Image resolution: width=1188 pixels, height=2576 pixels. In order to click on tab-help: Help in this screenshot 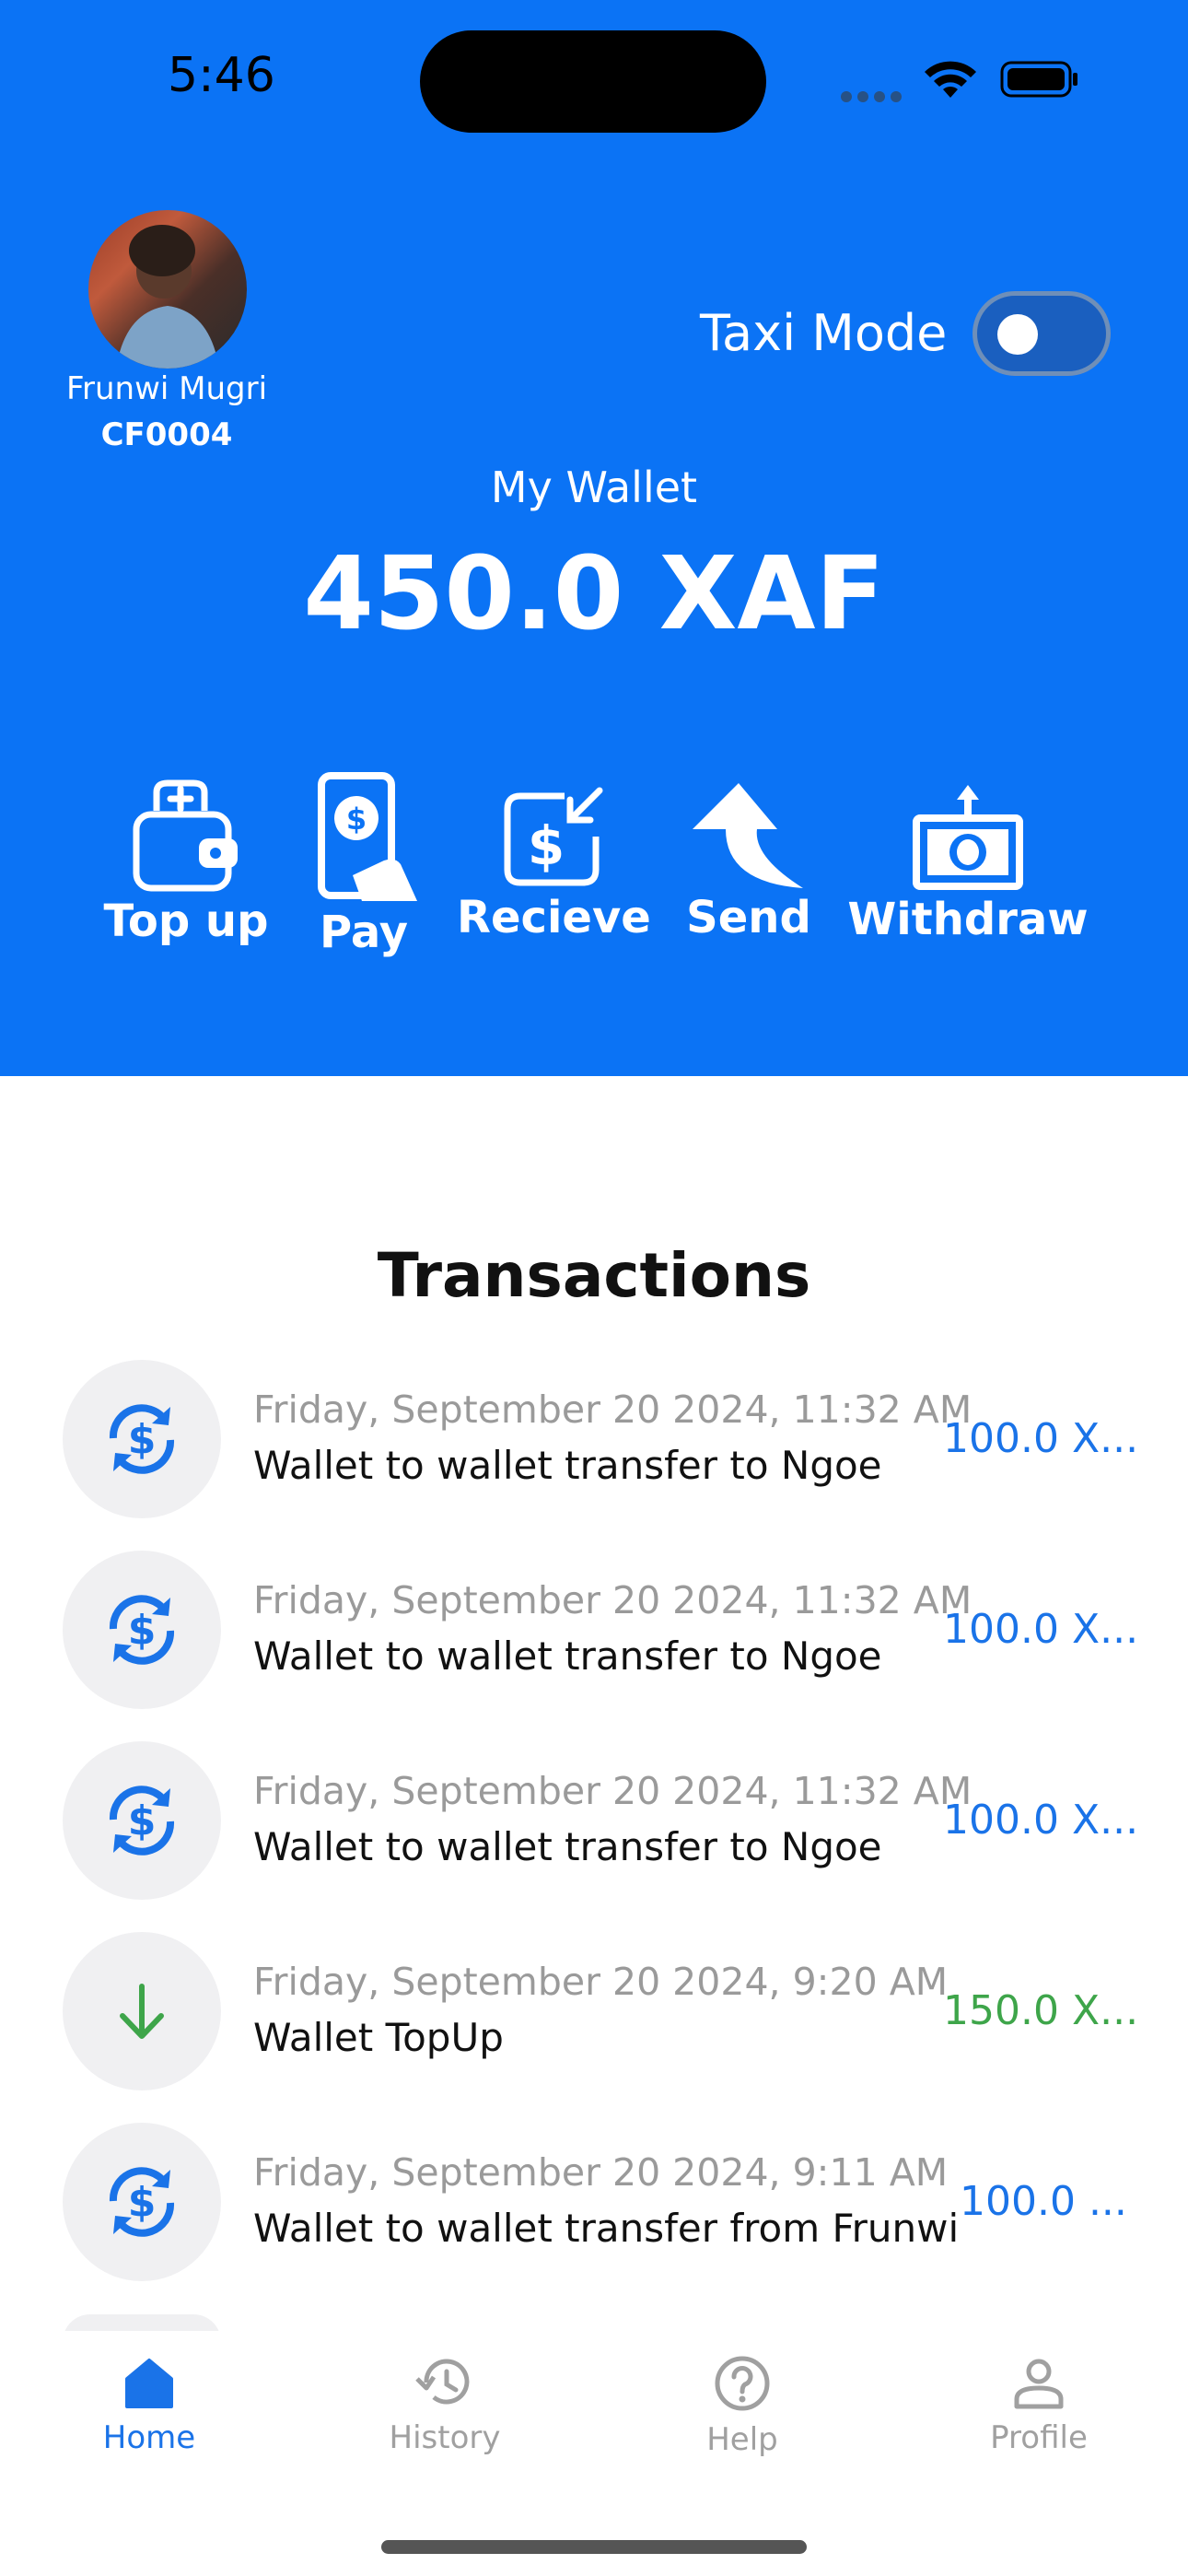, I will do `click(742, 2406)`.